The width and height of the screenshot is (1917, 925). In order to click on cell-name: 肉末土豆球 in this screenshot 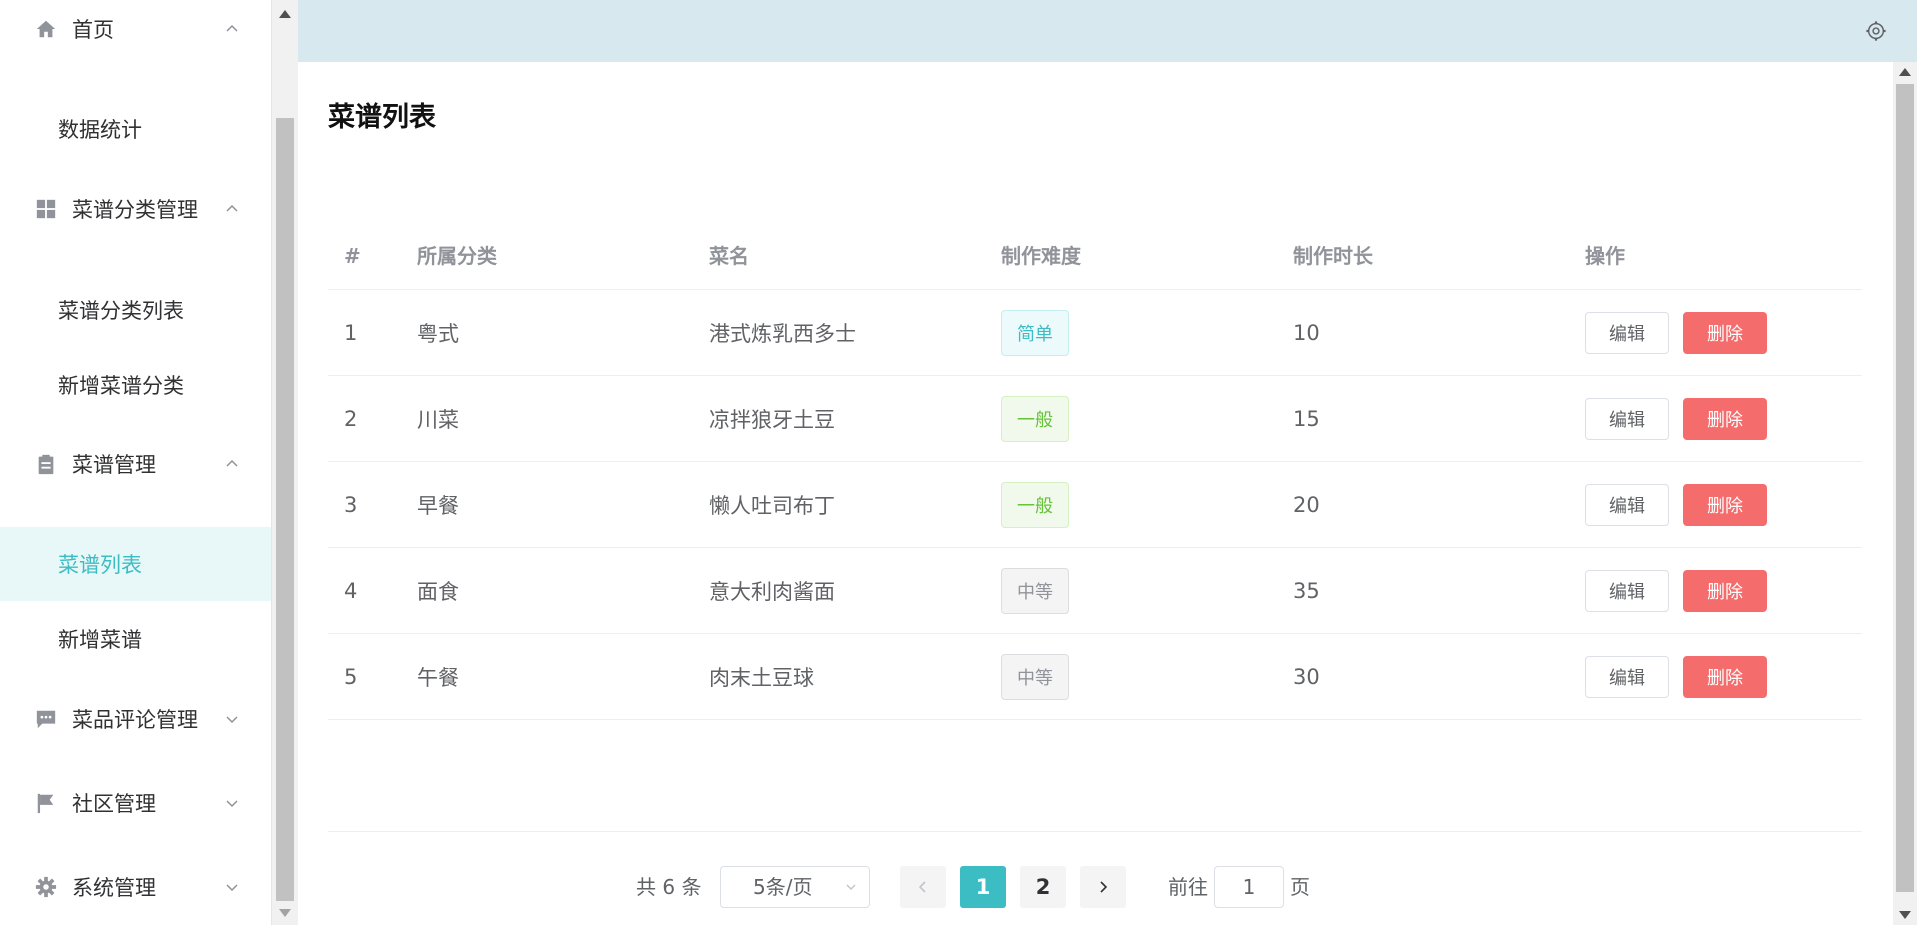, I will do `click(761, 678)`.